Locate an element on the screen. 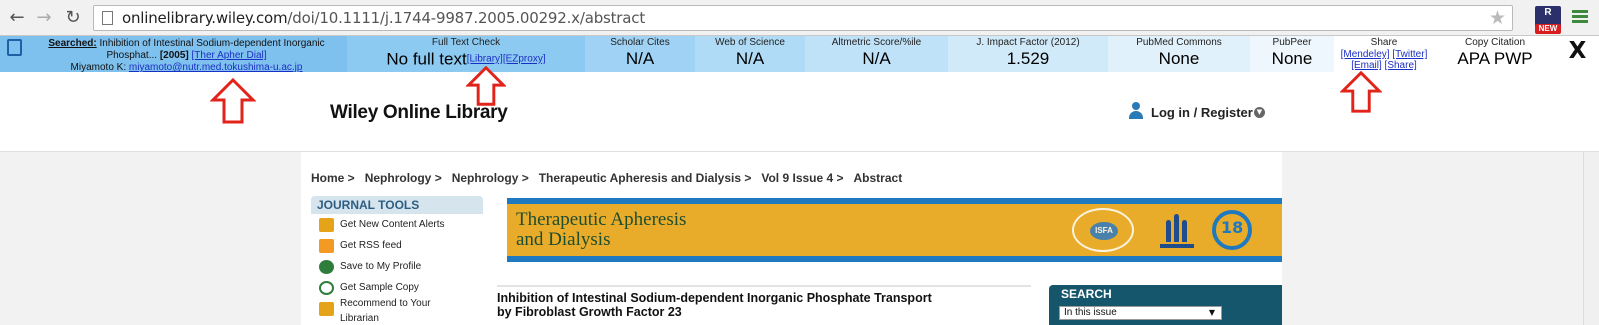  browser-menu-icon is located at coordinates (1580, 17).